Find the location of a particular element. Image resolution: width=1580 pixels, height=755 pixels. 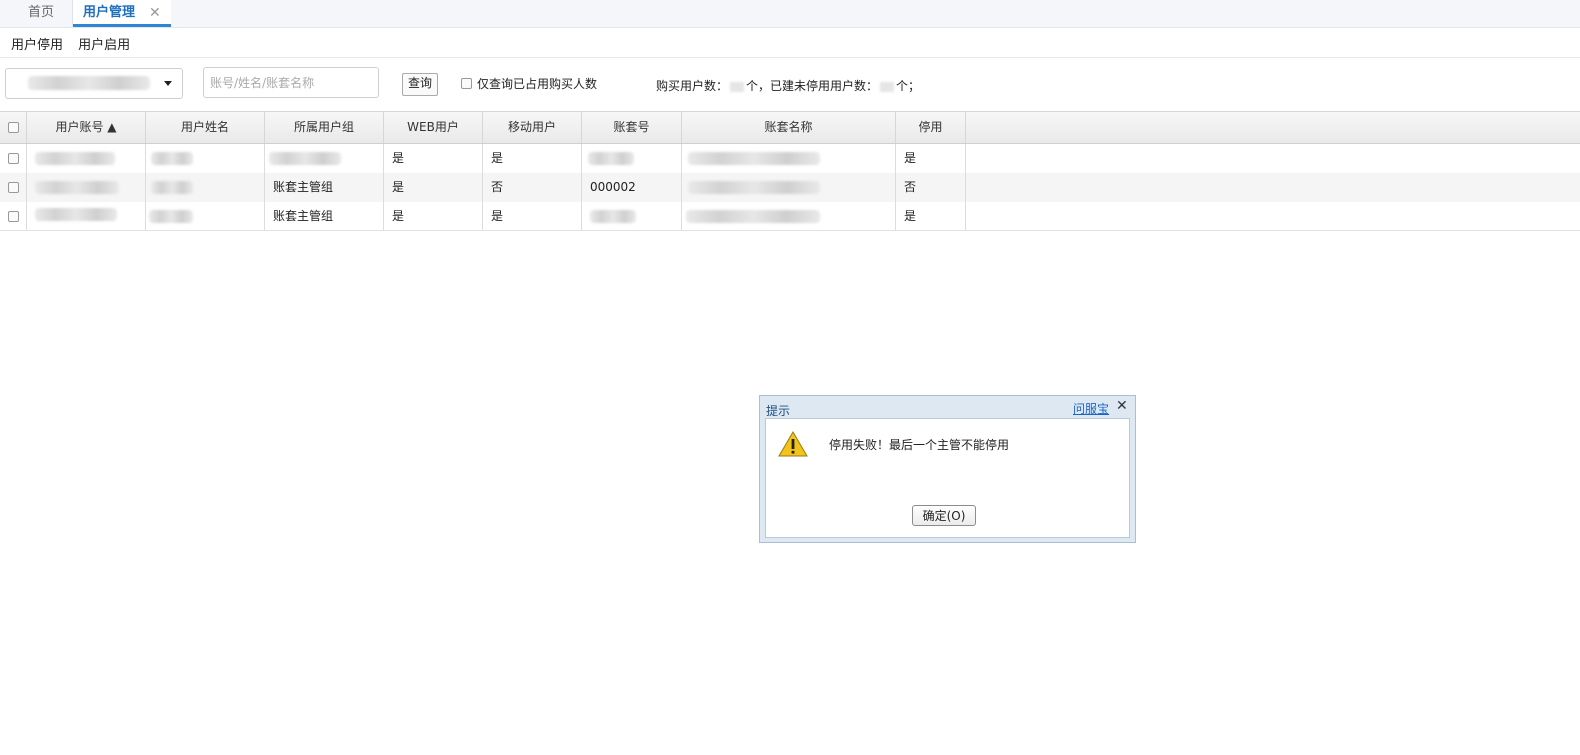

table-row: 是 是 是 is located at coordinates (790, 158).